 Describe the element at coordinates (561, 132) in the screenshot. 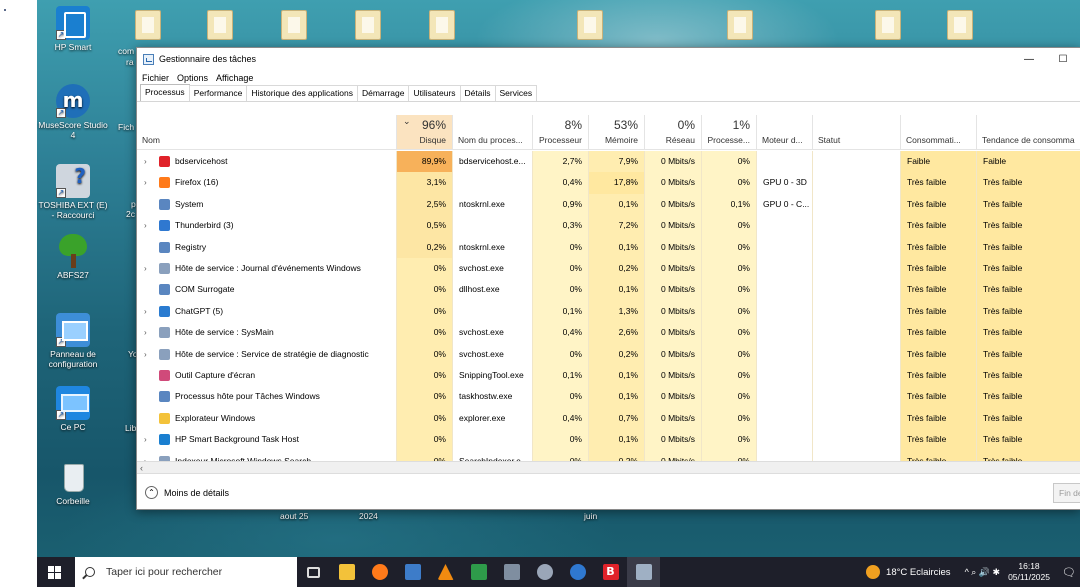

I see `column-header-processeur: 8% Processeur` at that location.